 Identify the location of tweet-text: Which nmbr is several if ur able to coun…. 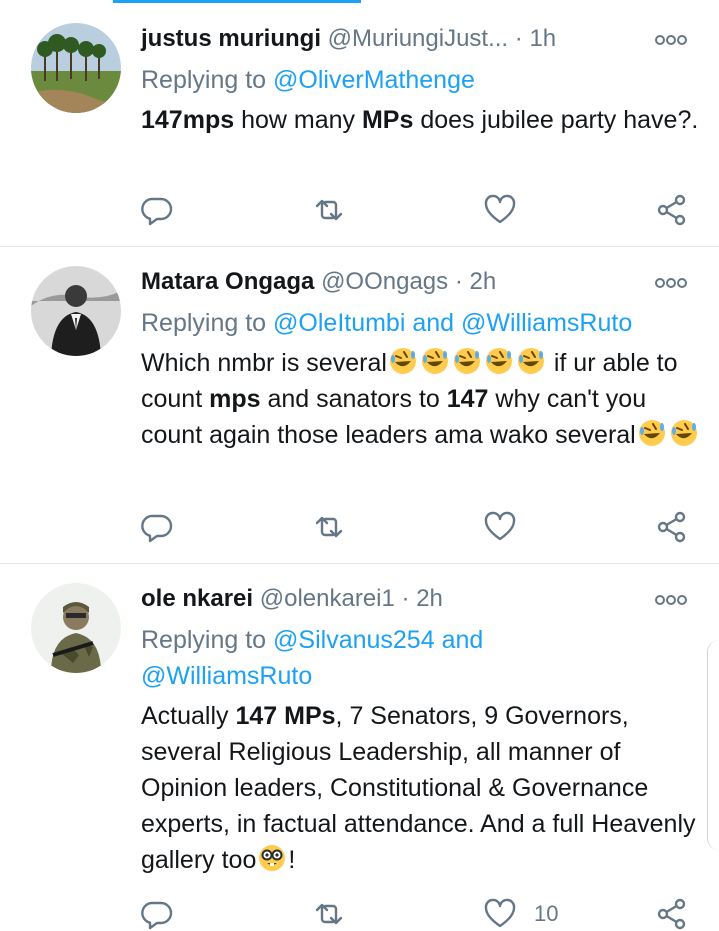
(421, 399).